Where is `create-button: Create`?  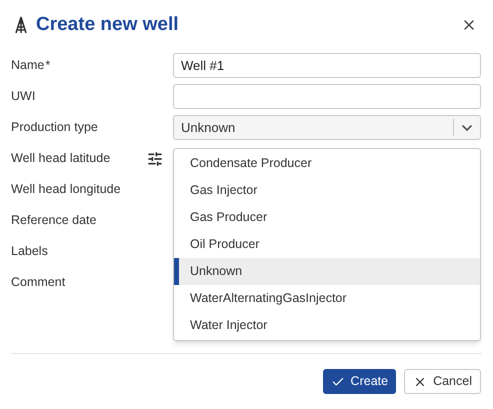 create-button: Create is located at coordinates (359, 381).